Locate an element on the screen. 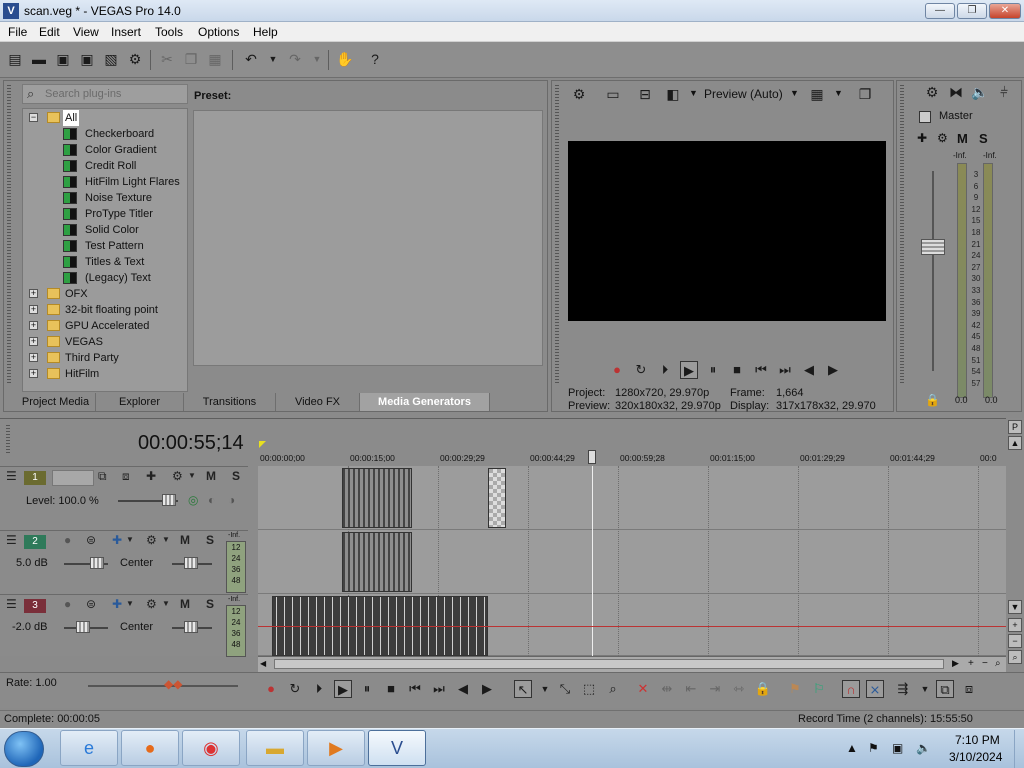  overlays-grid-icon: ▦ is located at coordinates (817, 94).